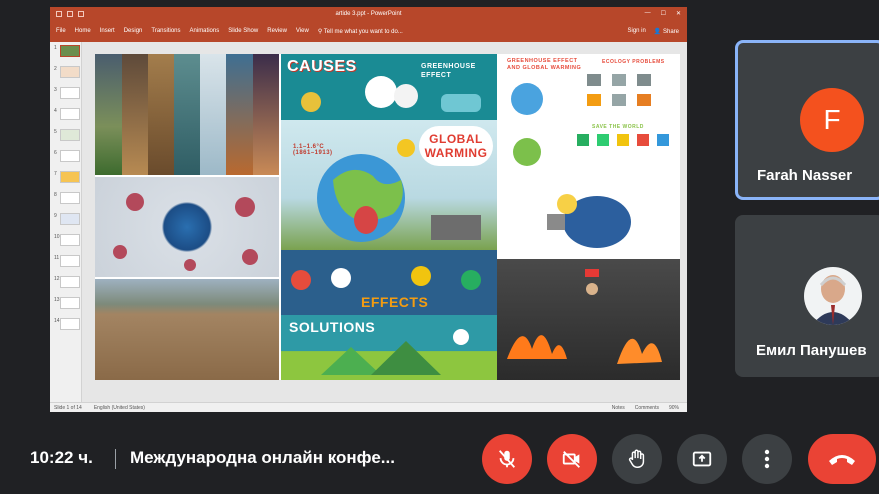 Image resolution: width=879 pixels, height=494 pixels. Describe the element at coordinates (678, 13) in the screenshot. I see `close-icon: ✕` at that location.